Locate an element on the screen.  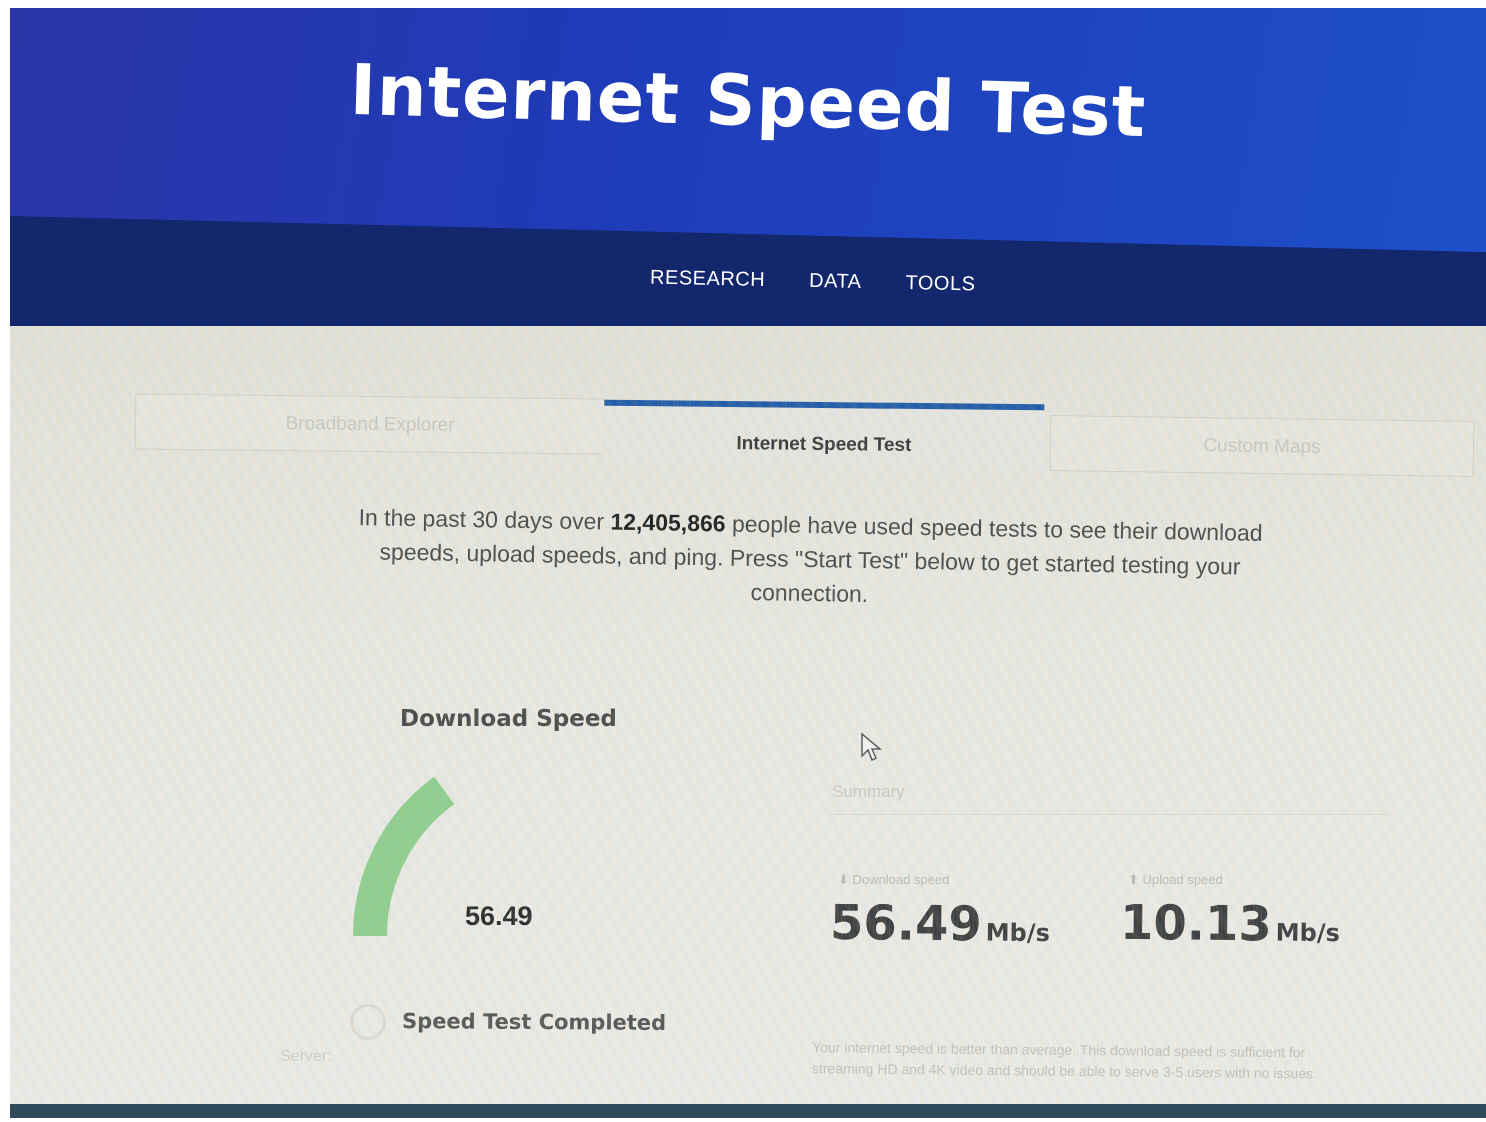
upload-arrow-icon: ⬆ is located at coordinates (1135, 879).